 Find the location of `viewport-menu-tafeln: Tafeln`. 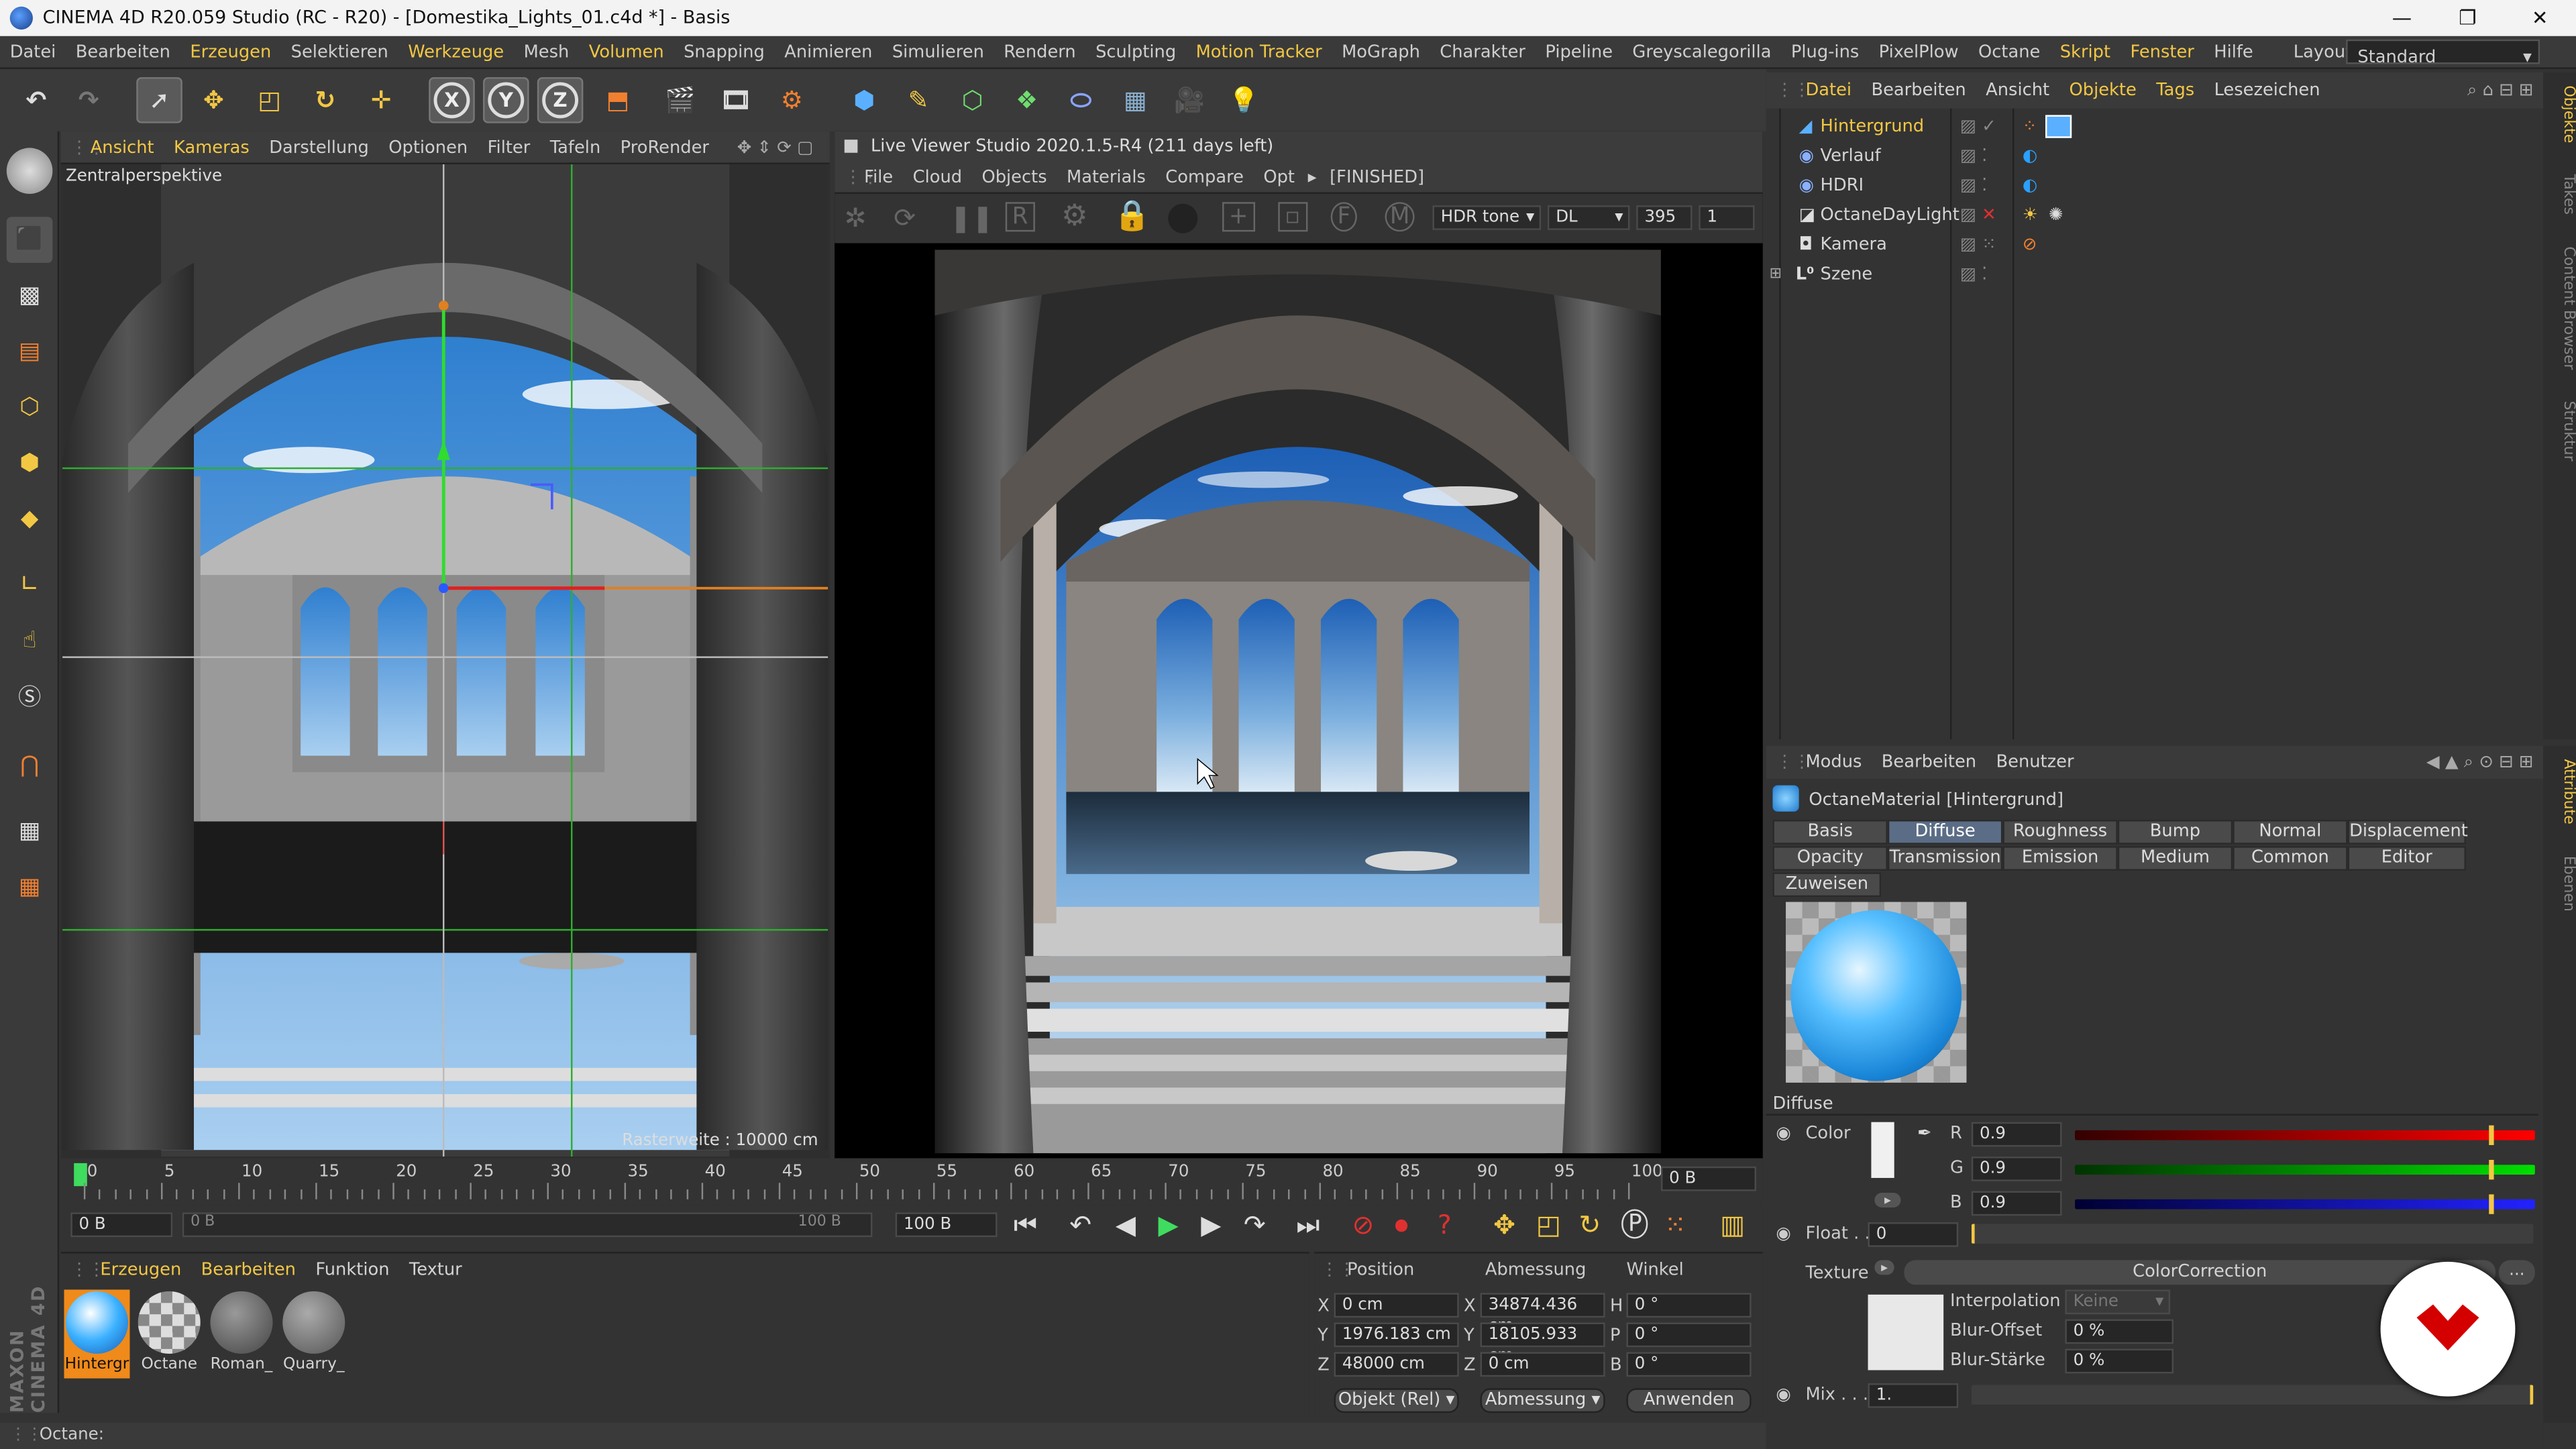

viewport-menu-tafeln: Tafeln is located at coordinates (575, 147).